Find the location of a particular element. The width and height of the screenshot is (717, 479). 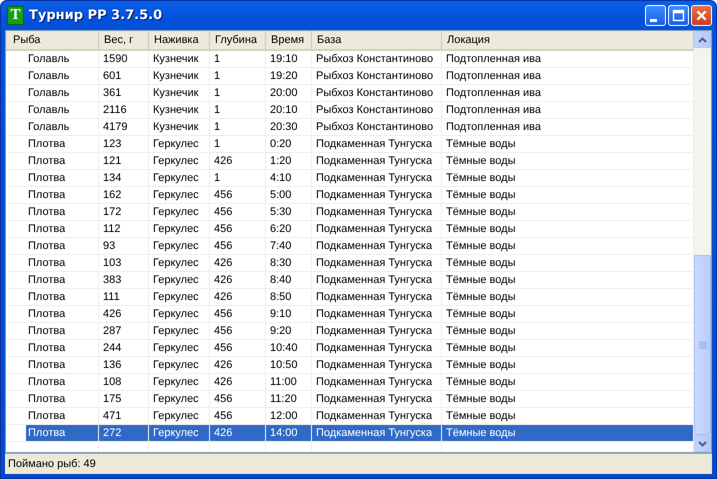

table-cell: 9:10 is located at coordinates (288, 314).